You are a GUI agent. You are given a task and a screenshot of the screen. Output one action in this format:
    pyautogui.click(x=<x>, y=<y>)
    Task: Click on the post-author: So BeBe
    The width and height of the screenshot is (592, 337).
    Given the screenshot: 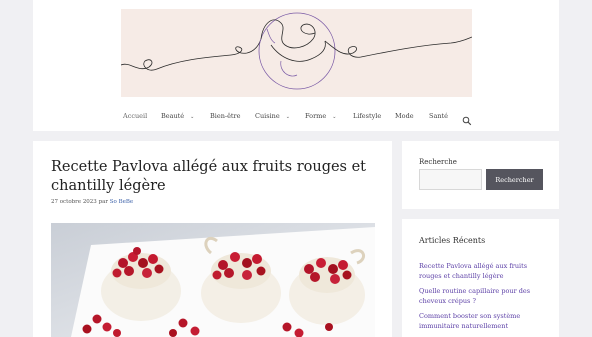 What is the action you would take?
    pyautogui.click(x=121, y=202)
    